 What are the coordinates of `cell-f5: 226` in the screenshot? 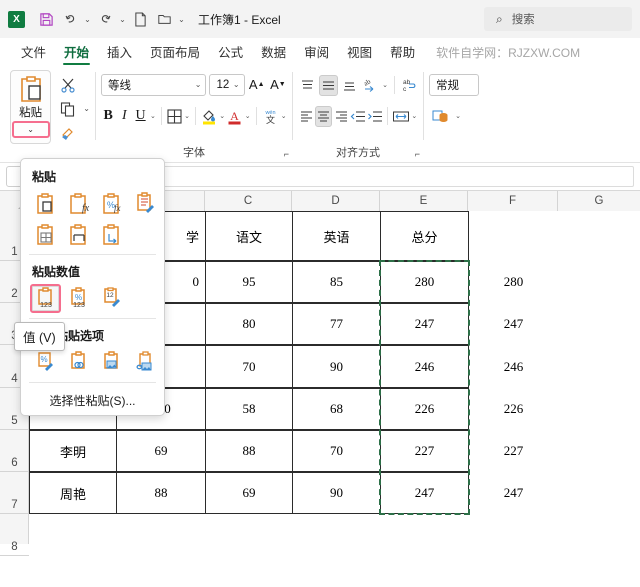 It's located at (513, 409).